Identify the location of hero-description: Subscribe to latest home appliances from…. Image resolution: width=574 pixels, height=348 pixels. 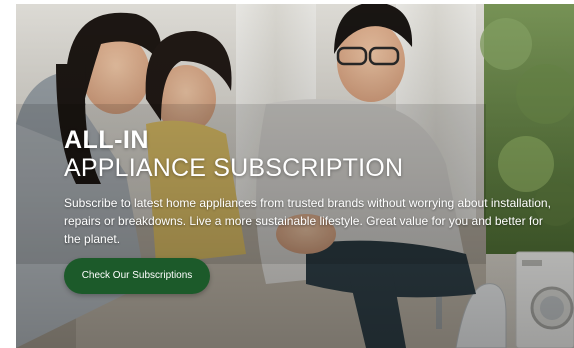
(307, 221).